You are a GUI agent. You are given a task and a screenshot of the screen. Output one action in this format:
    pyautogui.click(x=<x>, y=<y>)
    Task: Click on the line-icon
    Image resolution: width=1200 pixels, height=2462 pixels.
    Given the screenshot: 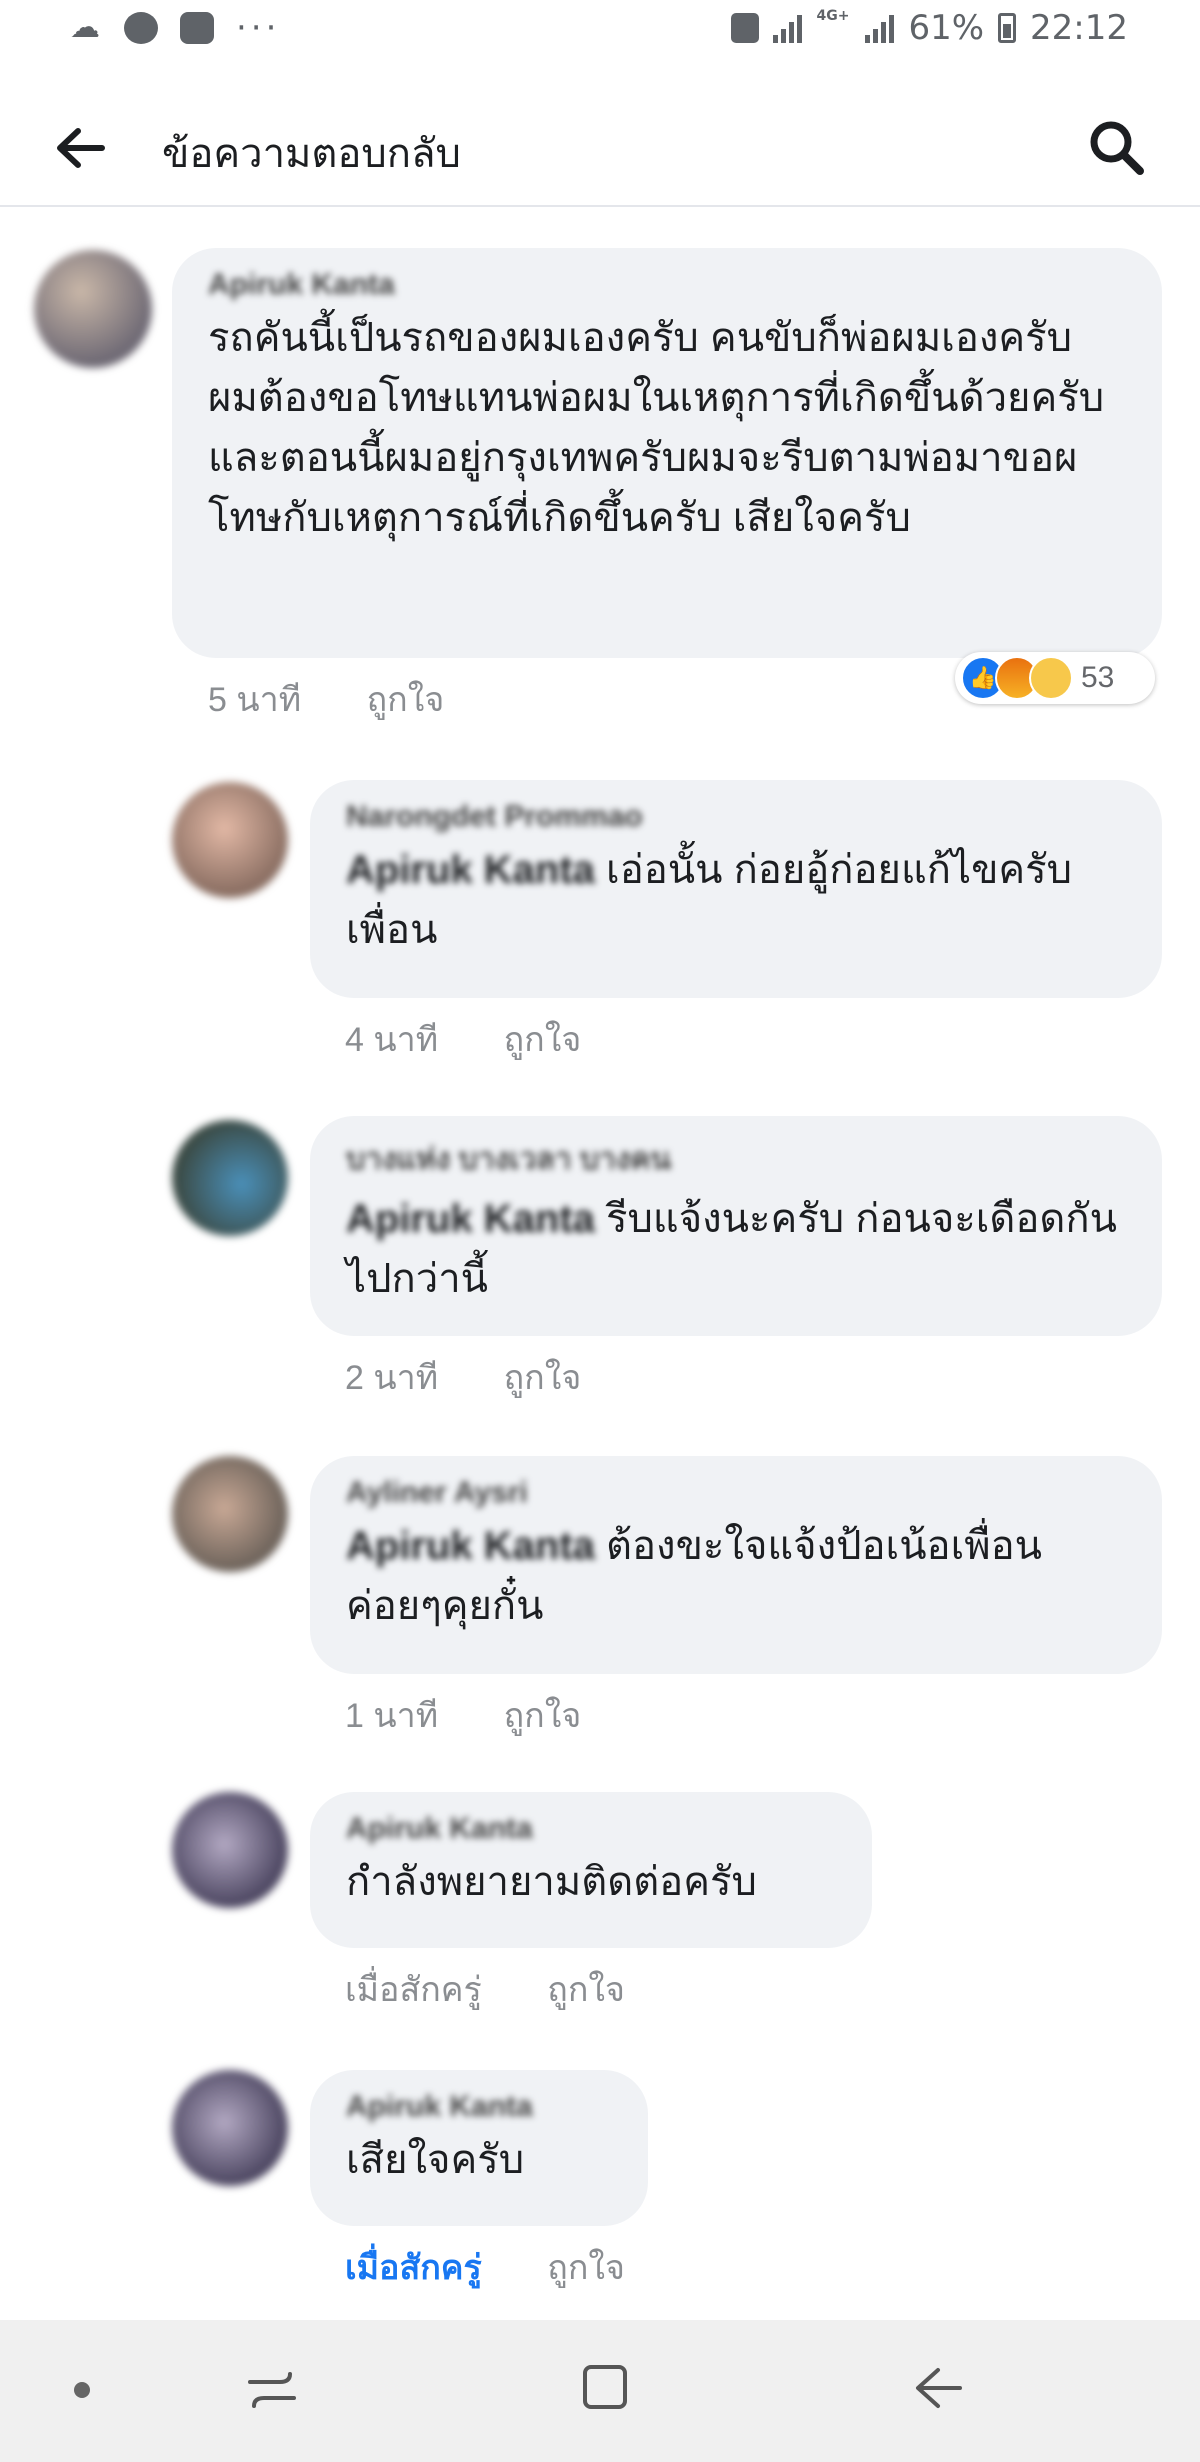 What is the action you would take?
    pyautogui.click(x=141, y=28)
    